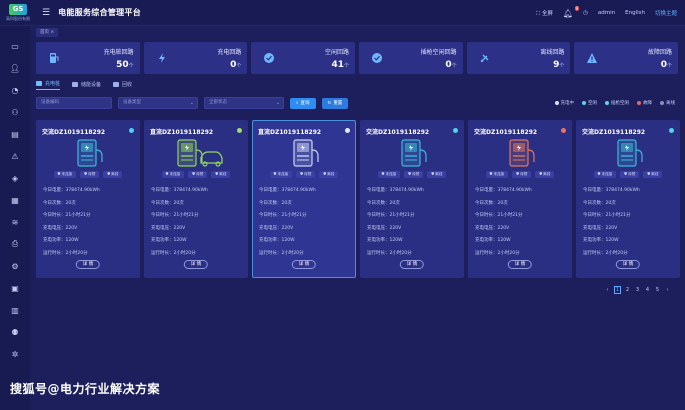  What do you see at coordinates (47, 32) in the screenshot?
I see `breadcrumb-tab-home: 首页 ×` at bounding box center [47, 32].